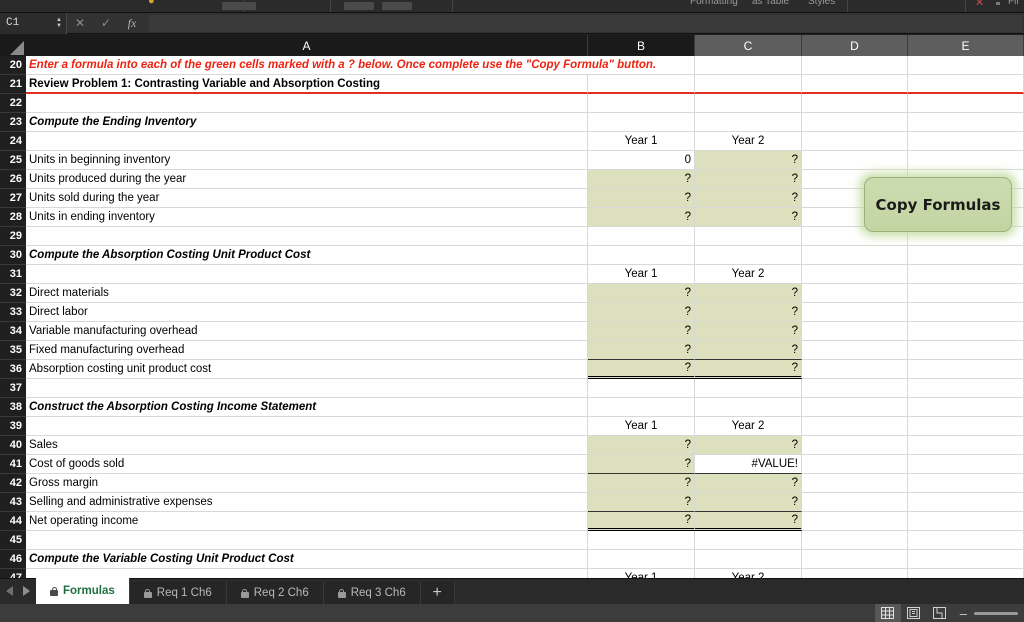 The width and height of the screenshot is (1024, 622). What do you see at coordinates (307, 141) in the screenshot?
I see `cell-A24` at bounding box center [307, 141].